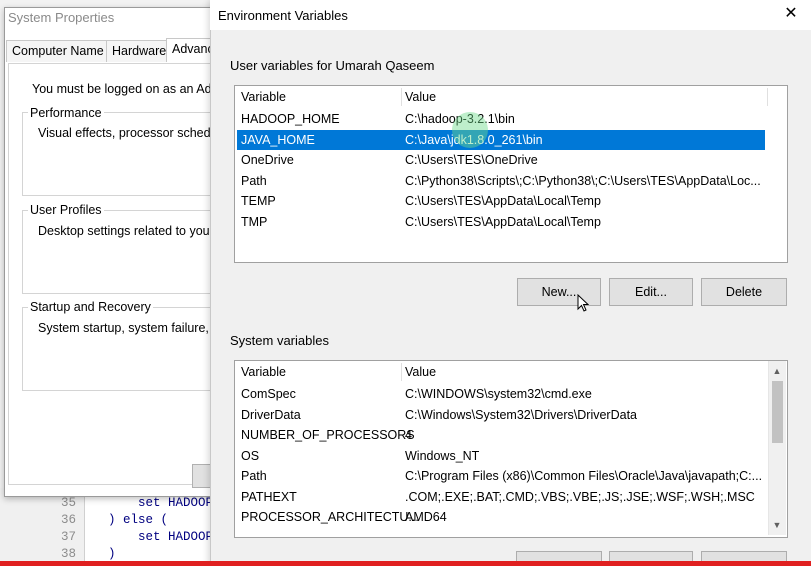  What do you see at coordinates (283, 15) in the screenshot?
I see `dialog-title: Environment Variables` at bounding box center [283, 15].